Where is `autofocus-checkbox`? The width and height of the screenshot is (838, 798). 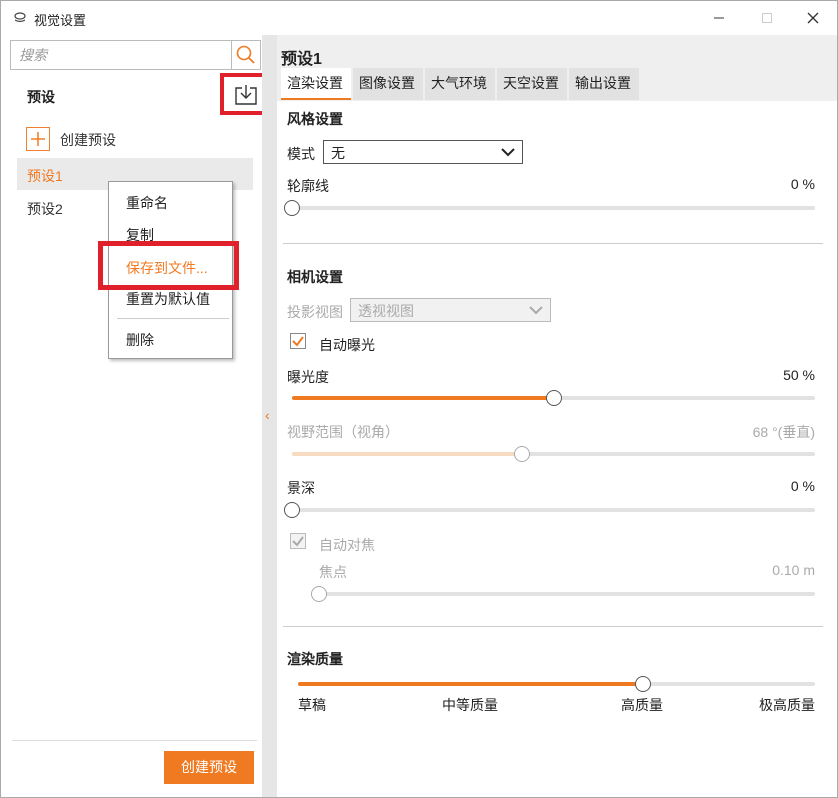
autofocus-checkbox is located at coordinates (298, 541).